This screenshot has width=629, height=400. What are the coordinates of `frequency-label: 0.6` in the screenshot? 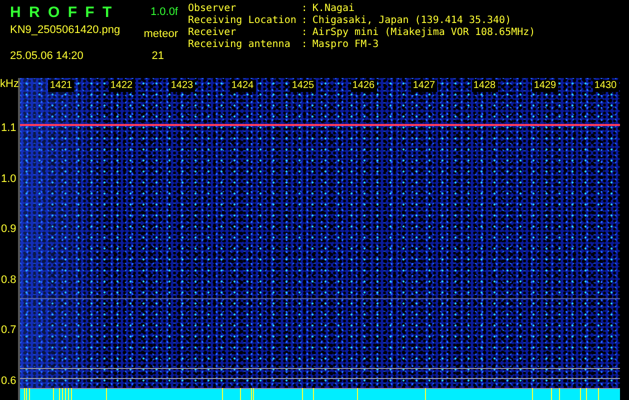 It's located at (8, 380).